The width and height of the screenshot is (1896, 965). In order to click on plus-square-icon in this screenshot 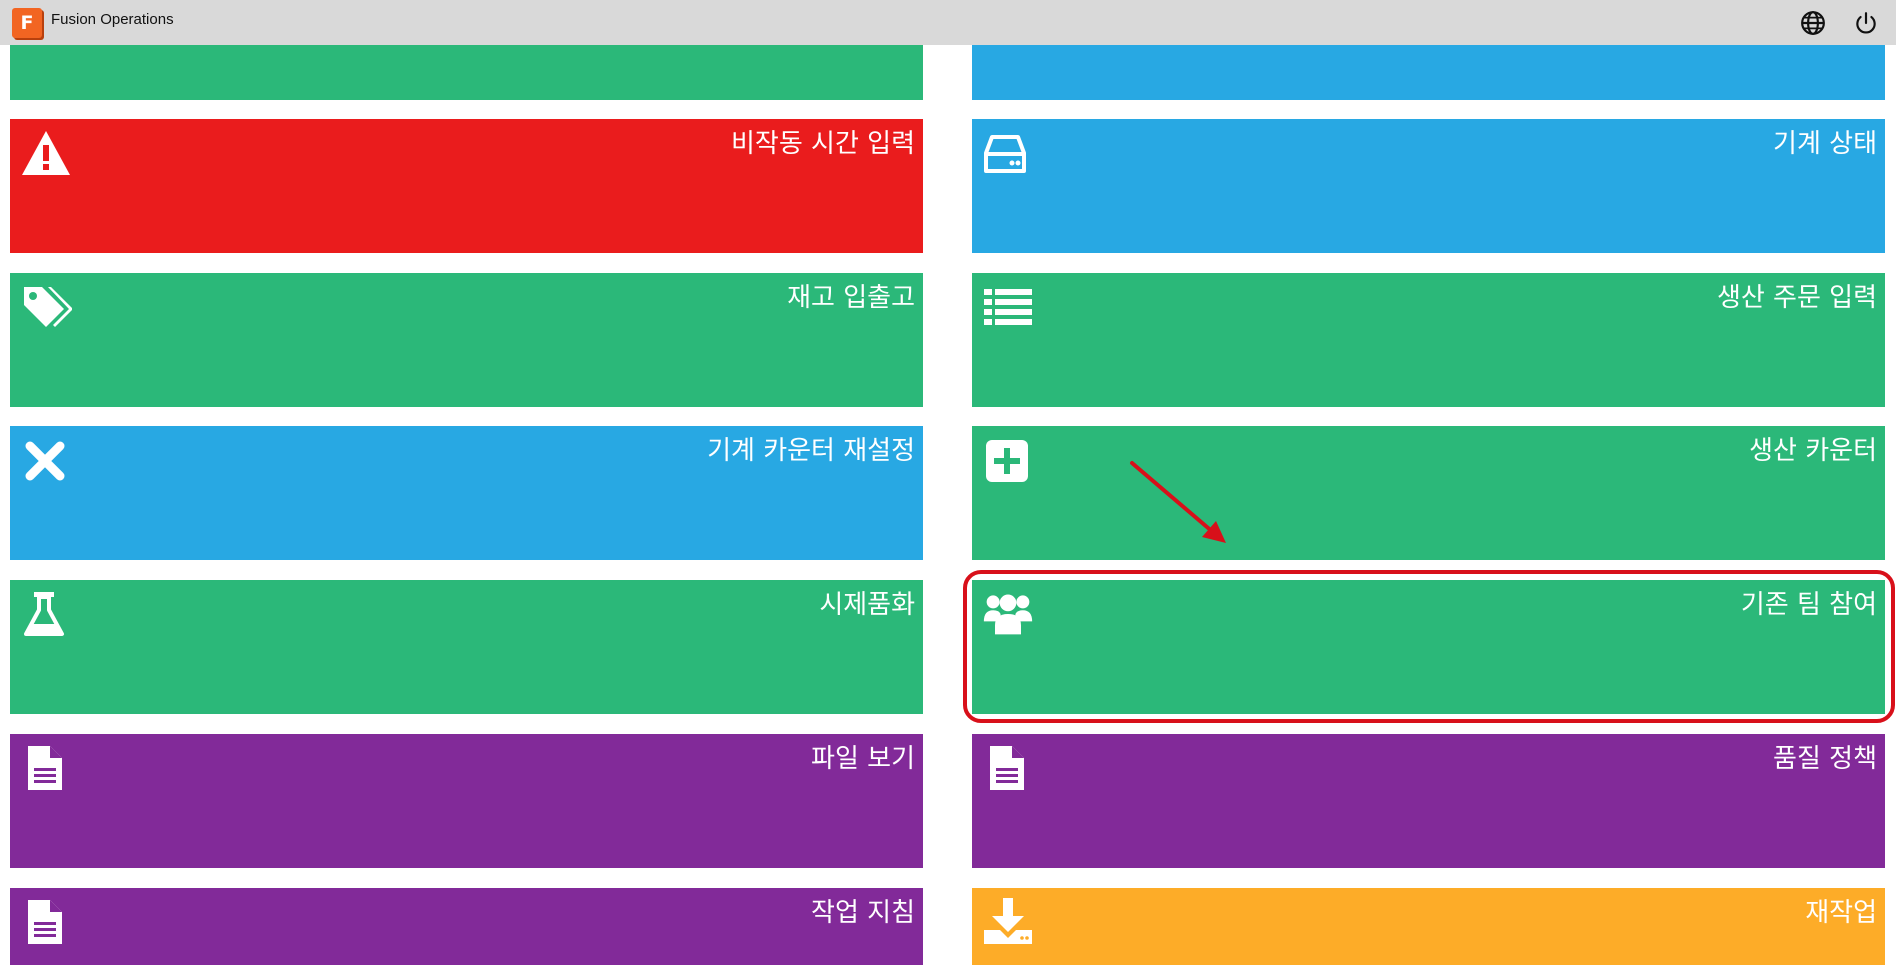, I will do `click(1007, 461)`.